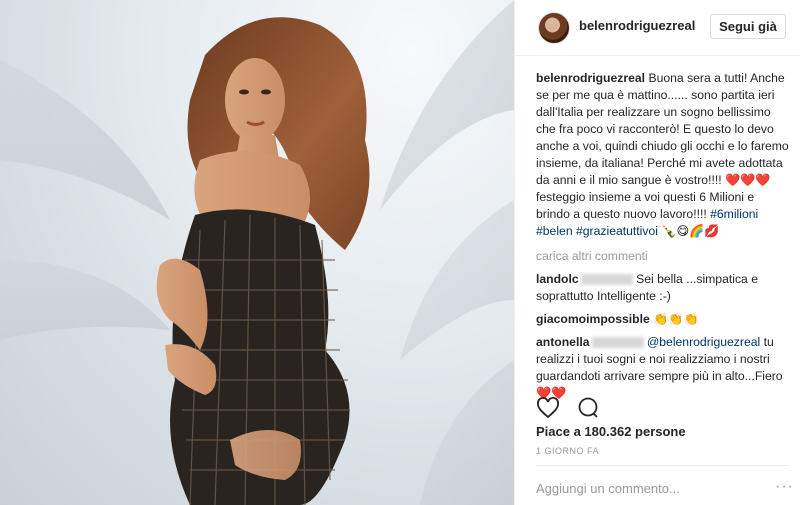 The image size is (800, 505). Describe the element at coordinates (554, 231) in the screenshot. I see `hashtag-belen: #belen` at that location.